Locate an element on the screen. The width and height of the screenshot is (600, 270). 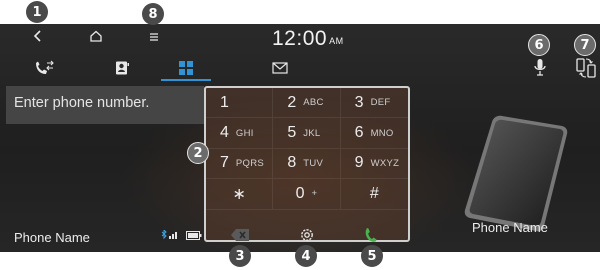
dial-key-letters: PQRS is located at coordinates (250, 163).